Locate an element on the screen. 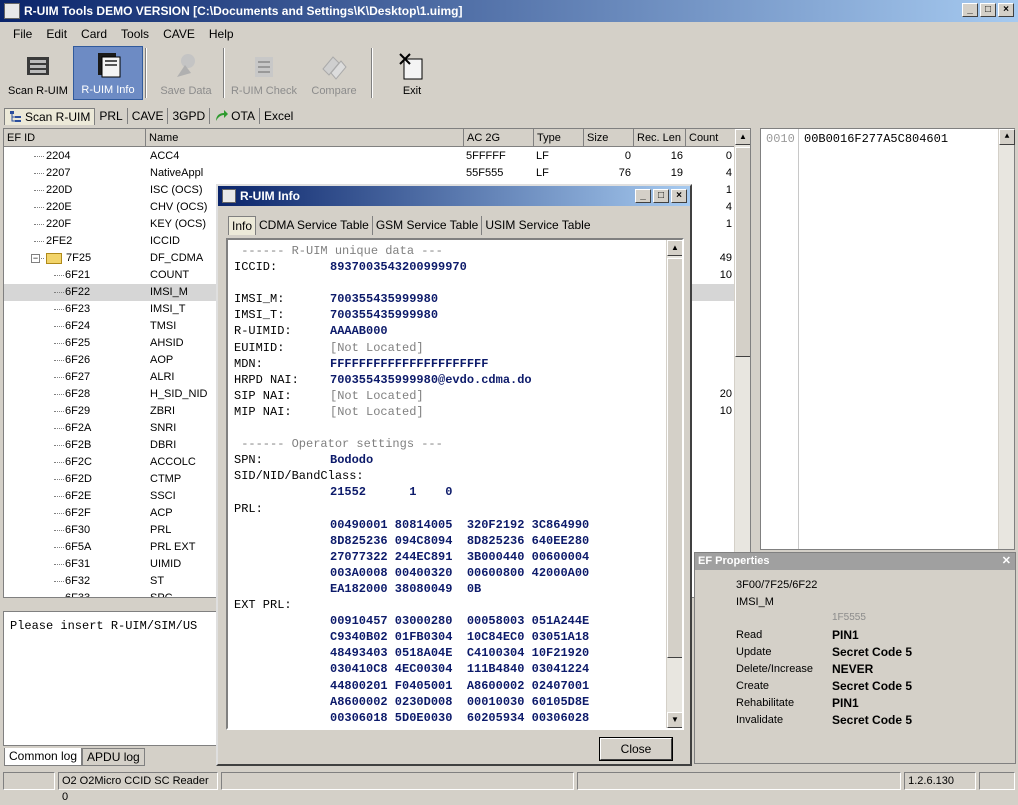 The width and height of the screenshot is (1018, 805). info-value: FFFFFFFFFFFFFFFFFFFFFF is located at coordinates (409, 363).